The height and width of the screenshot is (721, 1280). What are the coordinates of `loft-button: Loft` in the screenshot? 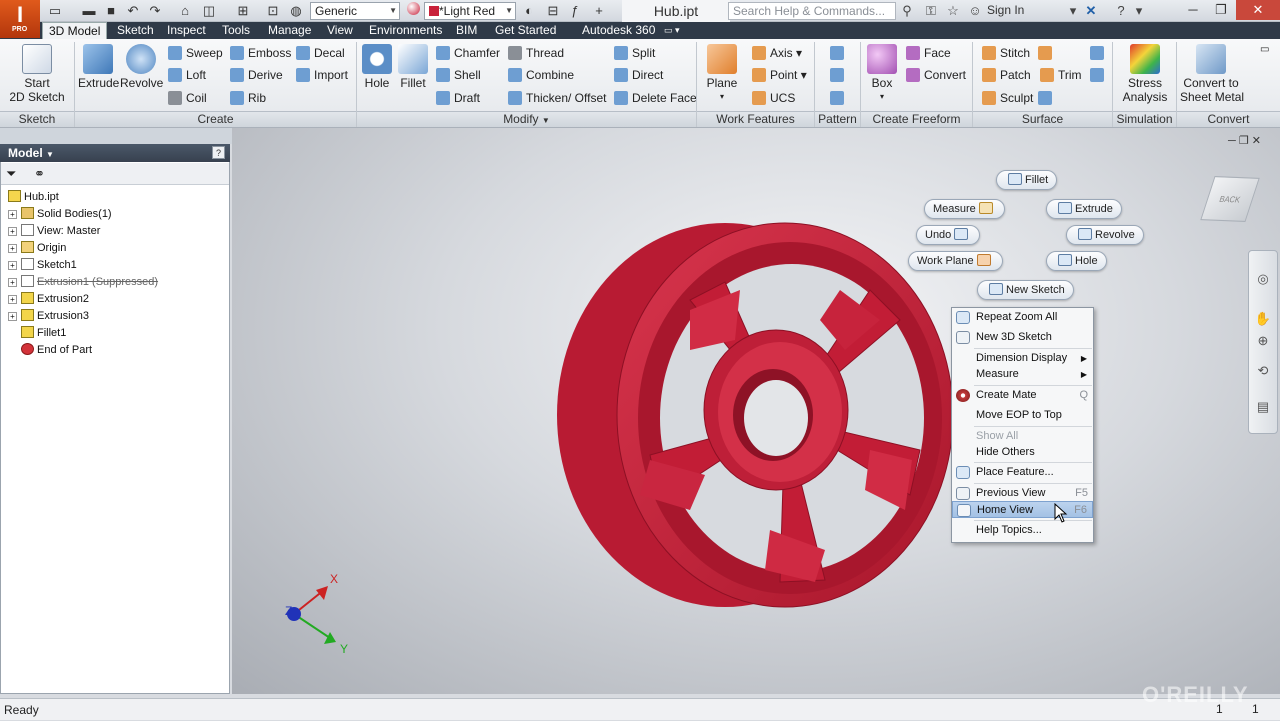 It's located at (187, 75).